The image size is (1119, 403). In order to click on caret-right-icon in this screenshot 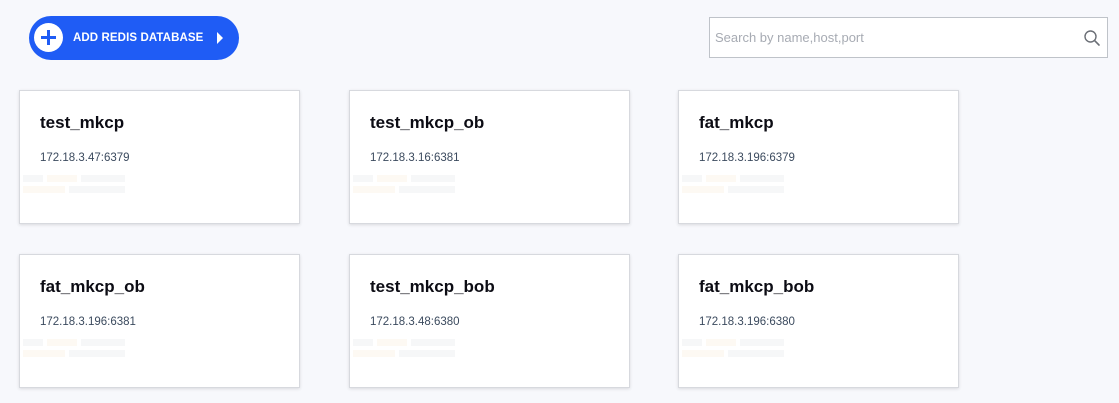, I will do `click(220, 38)`.